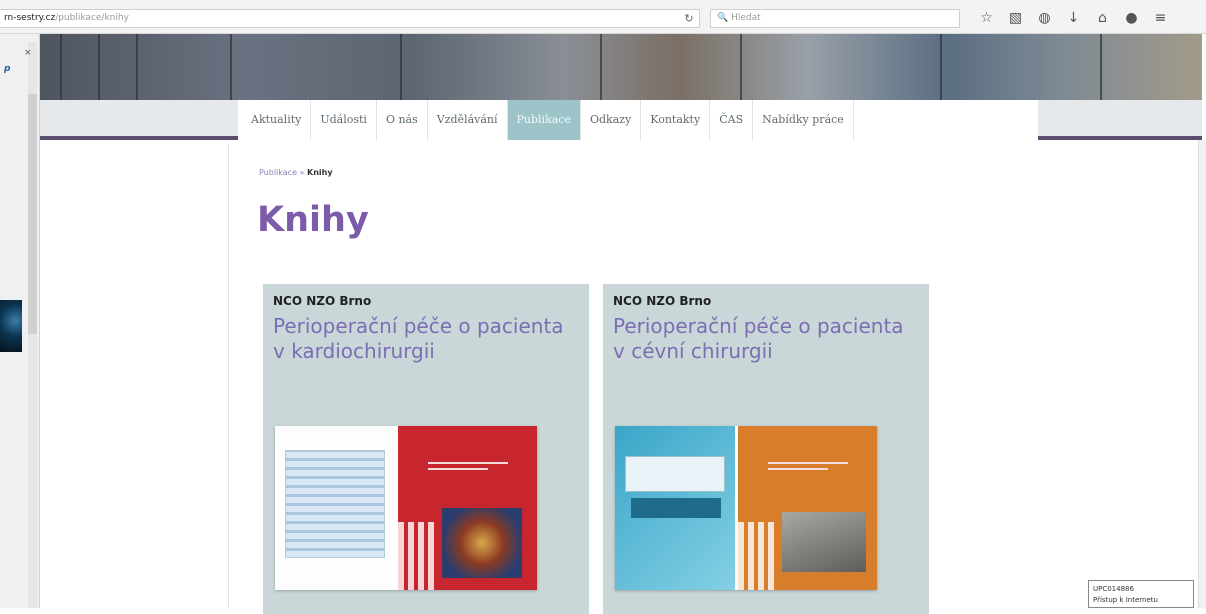 The width and height of the screenshot is (1206, 614). Describe the element at coordinates (32, 214) in the screenshot. I see `sidebar-scroll-thumb` at that location.